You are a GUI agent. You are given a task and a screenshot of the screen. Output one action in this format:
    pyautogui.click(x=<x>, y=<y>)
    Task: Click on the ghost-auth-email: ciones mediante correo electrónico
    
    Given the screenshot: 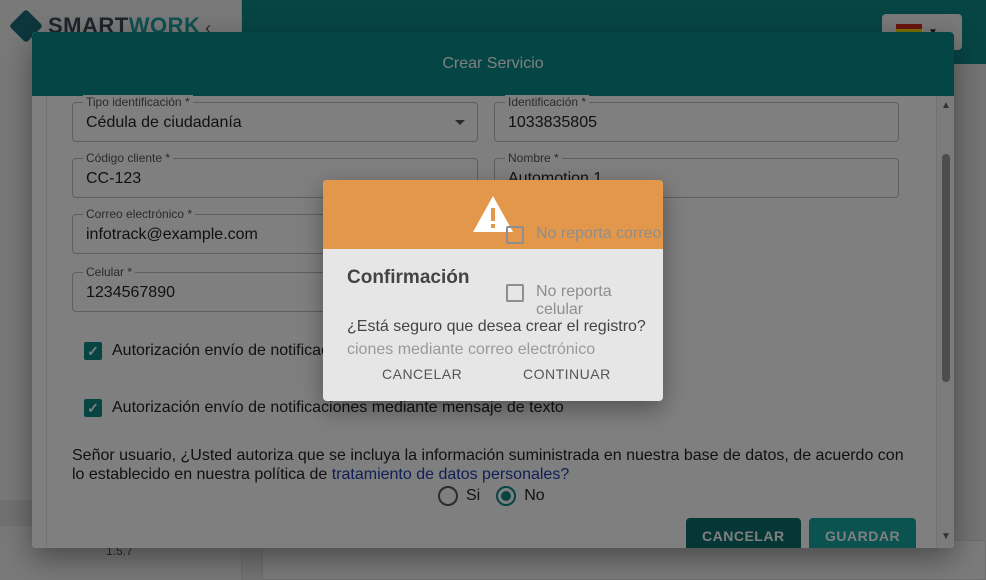 What is the action you would take?
    pyautogui.click(x=471, y=349)
    